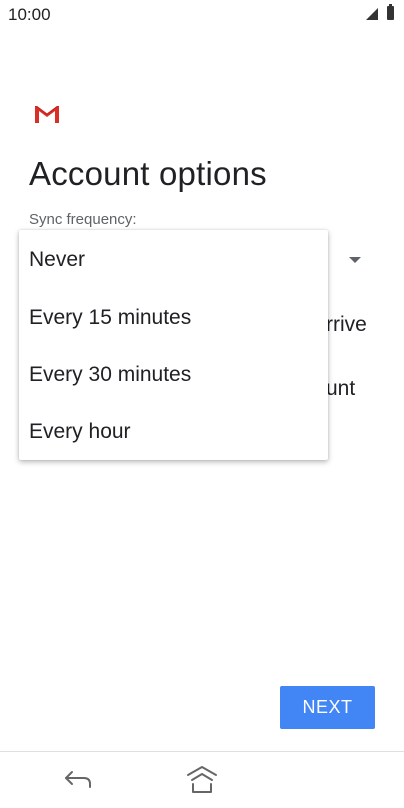 The height and width of the screenshot is (808, 404). Describe the element at coordinates (202, 15) in the screenshot. I see `status-bar: 10:00` at that location.